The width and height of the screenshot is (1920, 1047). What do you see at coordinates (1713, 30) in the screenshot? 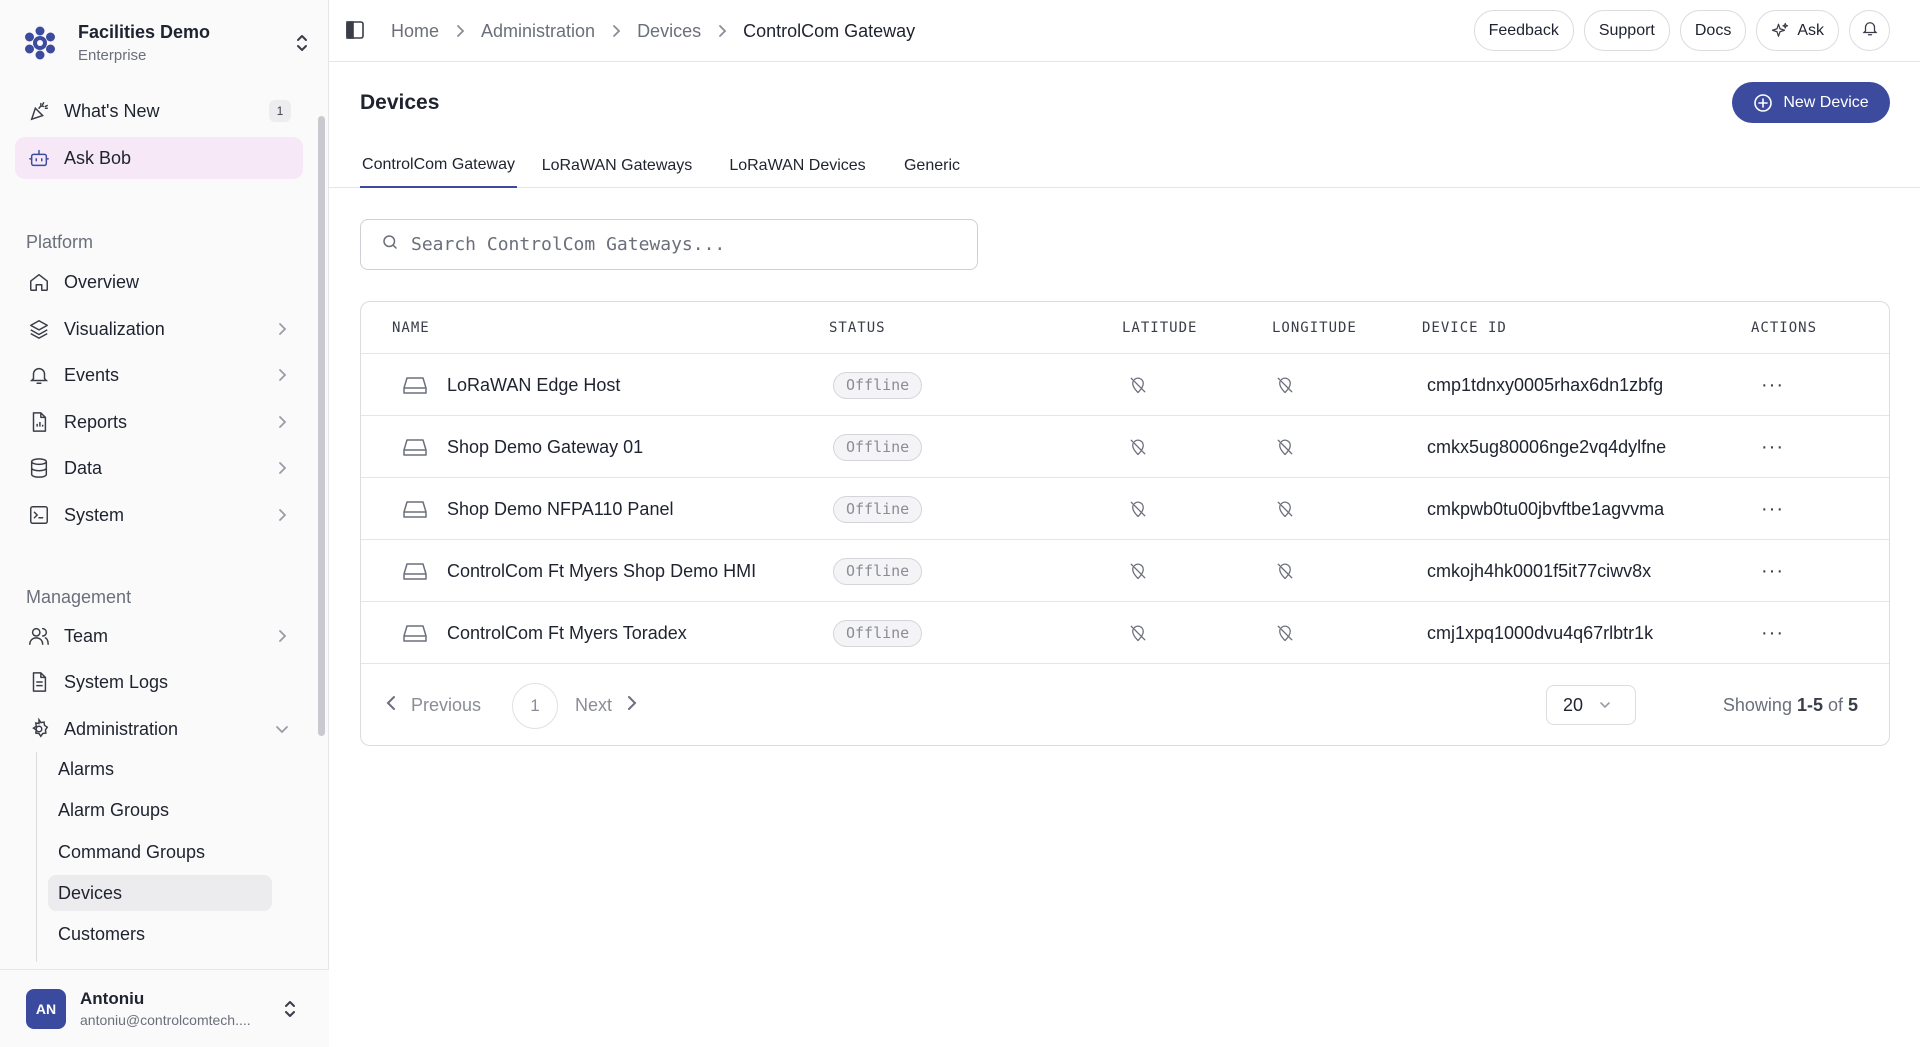
I see `docs-button: Docs` at bounding box center [1713, 30].